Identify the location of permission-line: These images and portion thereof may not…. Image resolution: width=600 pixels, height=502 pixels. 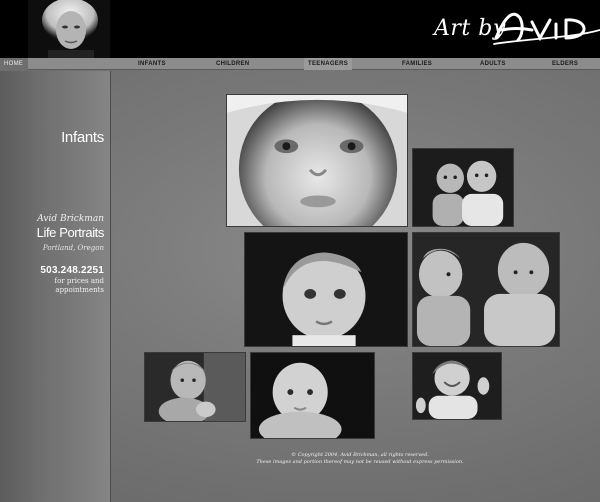
(360, 462).